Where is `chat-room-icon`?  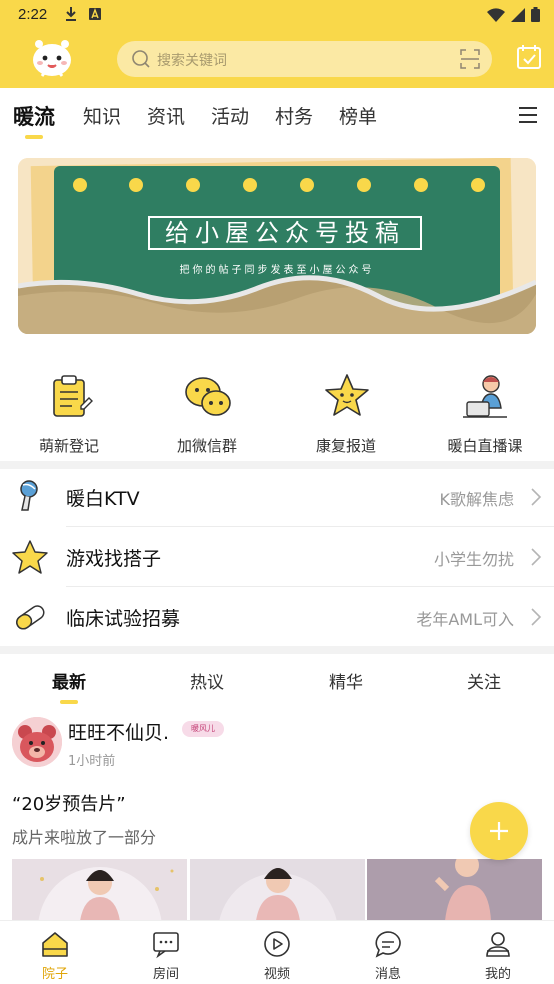
chat-room-icon is located at coordinates (166, 945).